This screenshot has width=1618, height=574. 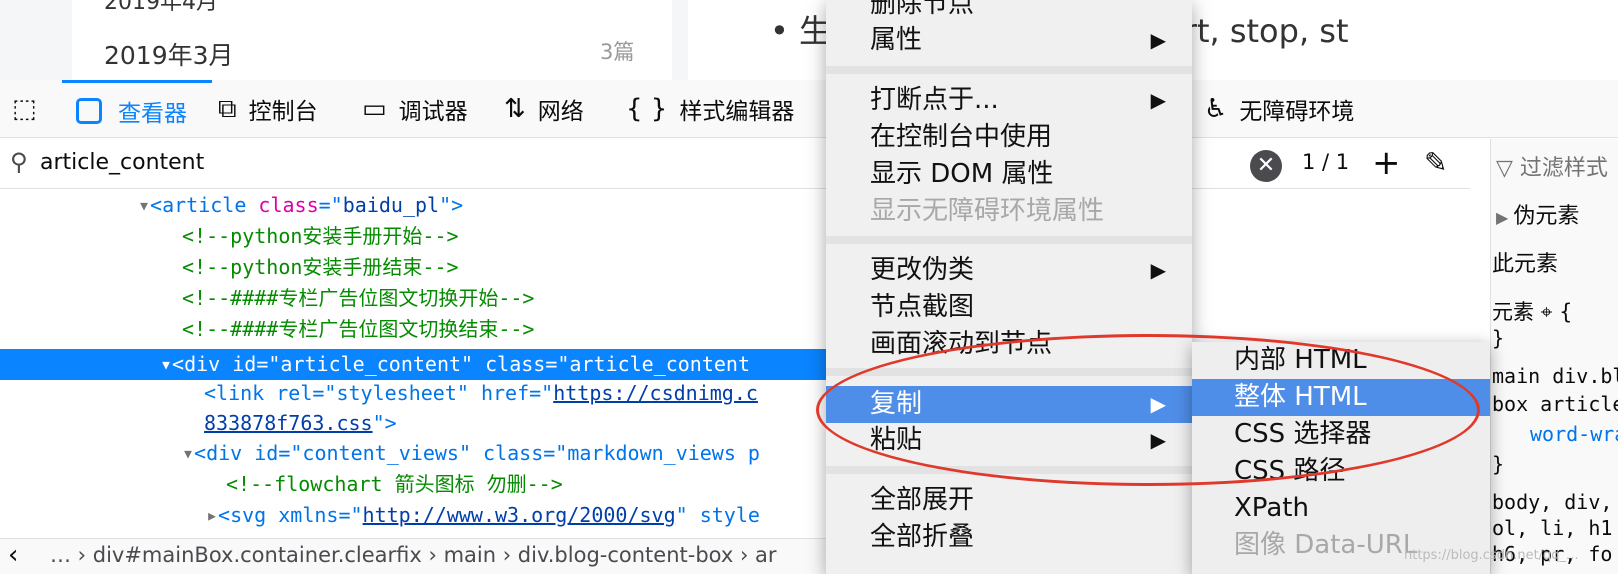 What do you see at coordinates (1574, 434) in the screenshot?
I see `rule-property: word-wra` at bounding box center [1574, 434].